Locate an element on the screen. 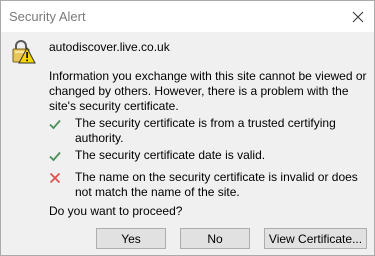 The height and width of the screenshot is (256, 375). close-button is located at coordinates (358, 16).